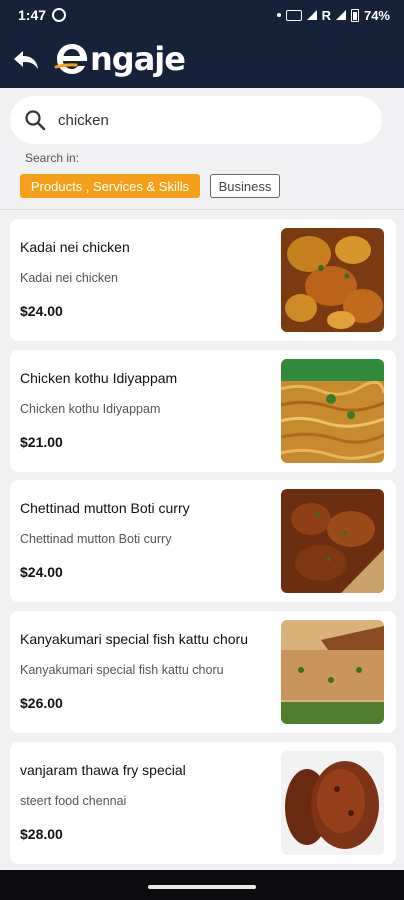 The height and width of the screenshot is (900, 404). Describe the element at coordinates (202, 15) in the screenshot. I see `status-bar: 1:47 R 74%` at that location.